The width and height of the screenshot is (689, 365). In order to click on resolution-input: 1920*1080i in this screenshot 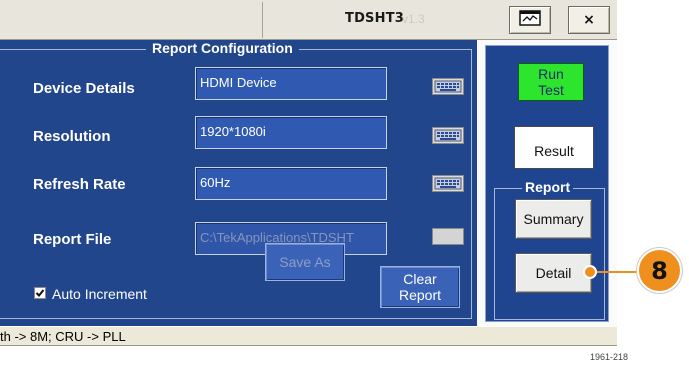, I will do `click(291, 132)`.